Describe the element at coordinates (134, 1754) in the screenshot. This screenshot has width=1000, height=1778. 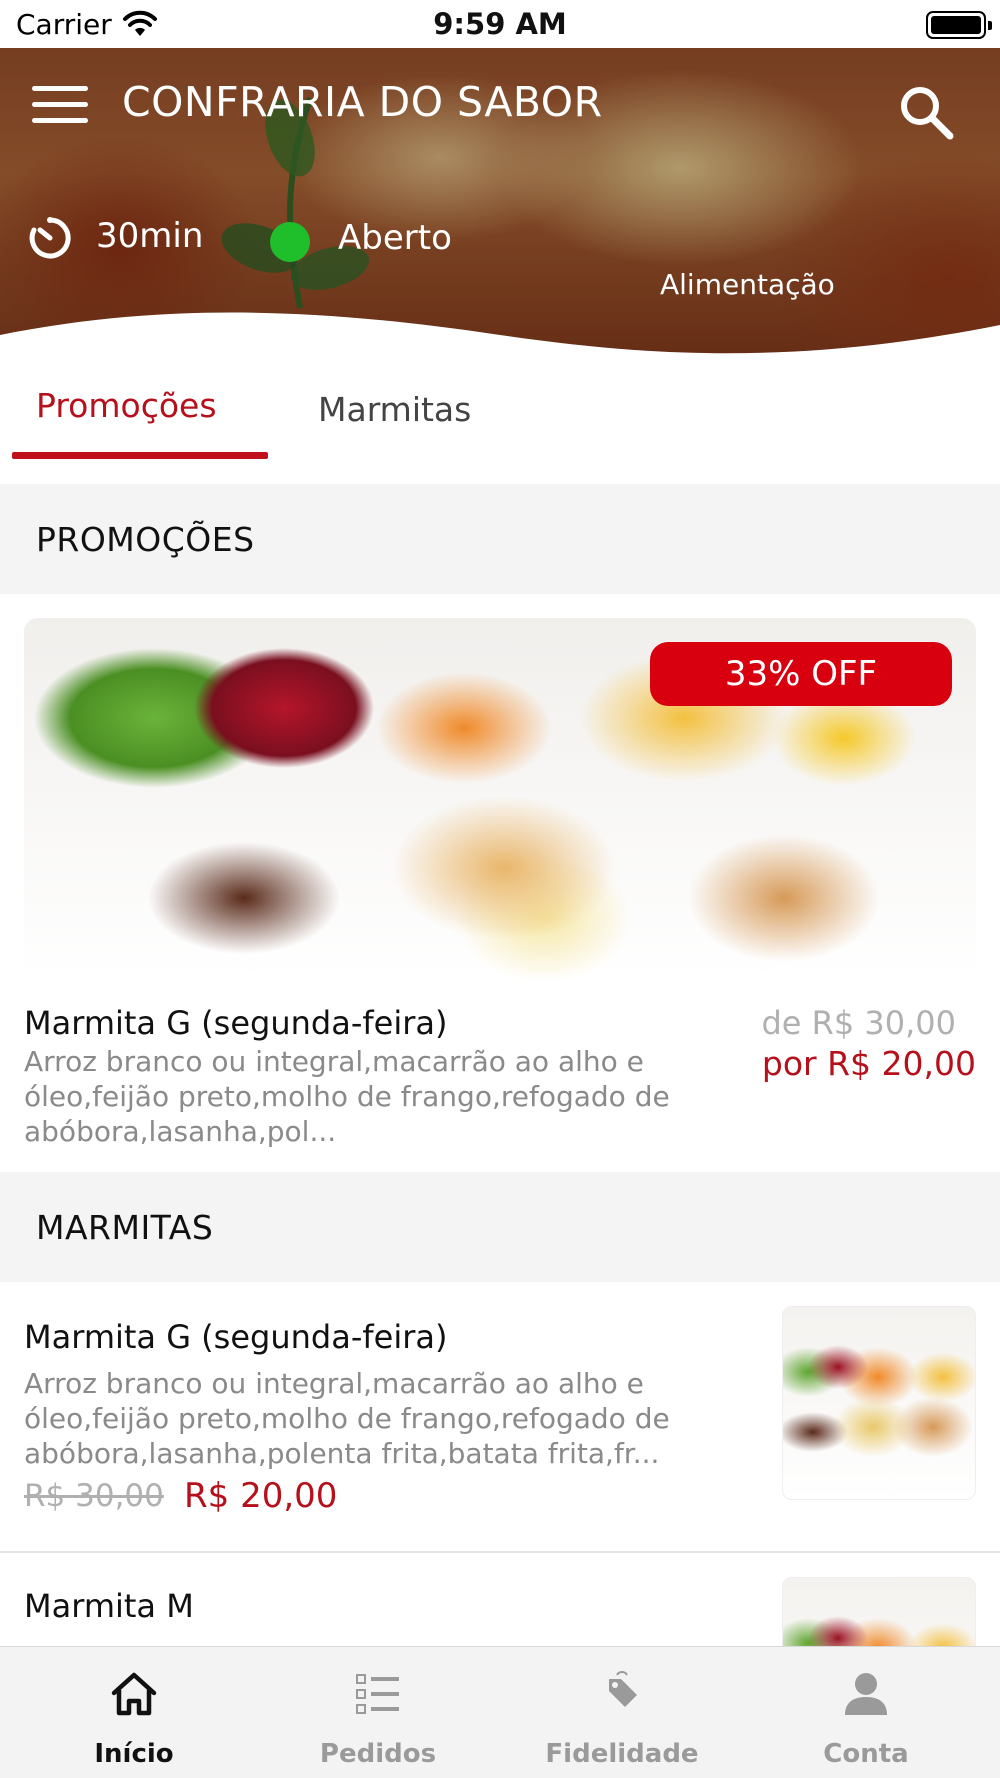
I see `nav-label: Início` at that location.